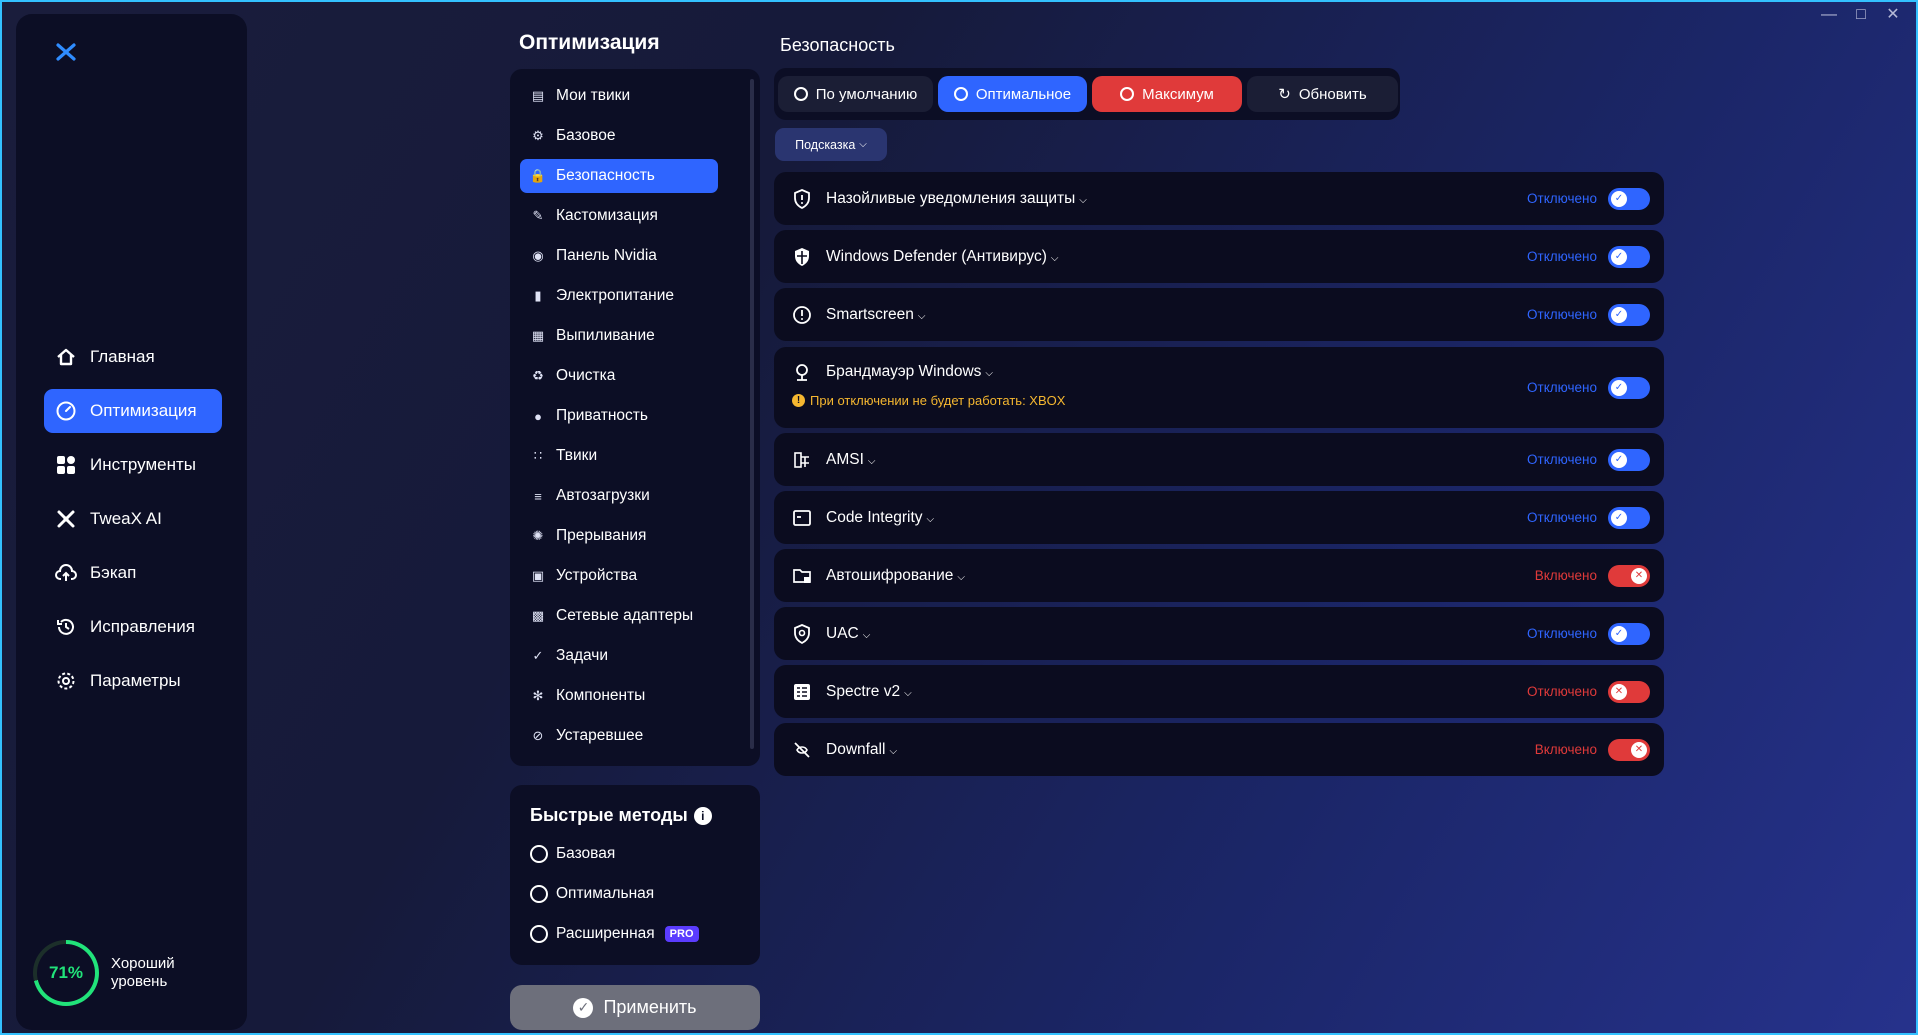  I want to click on preset-default-button: По умолчанию, so click(855, 94).